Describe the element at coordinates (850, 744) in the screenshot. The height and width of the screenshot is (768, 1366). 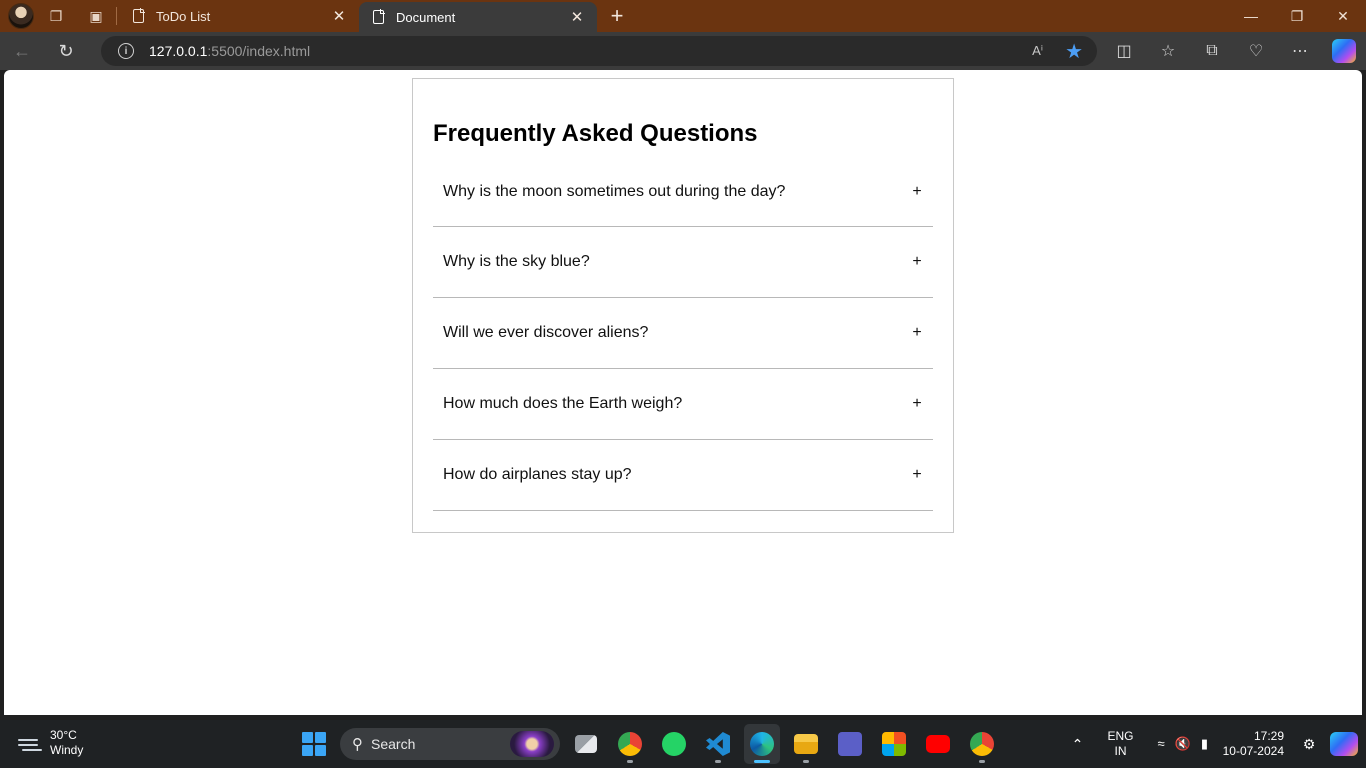
I see `teams-app` at that location.